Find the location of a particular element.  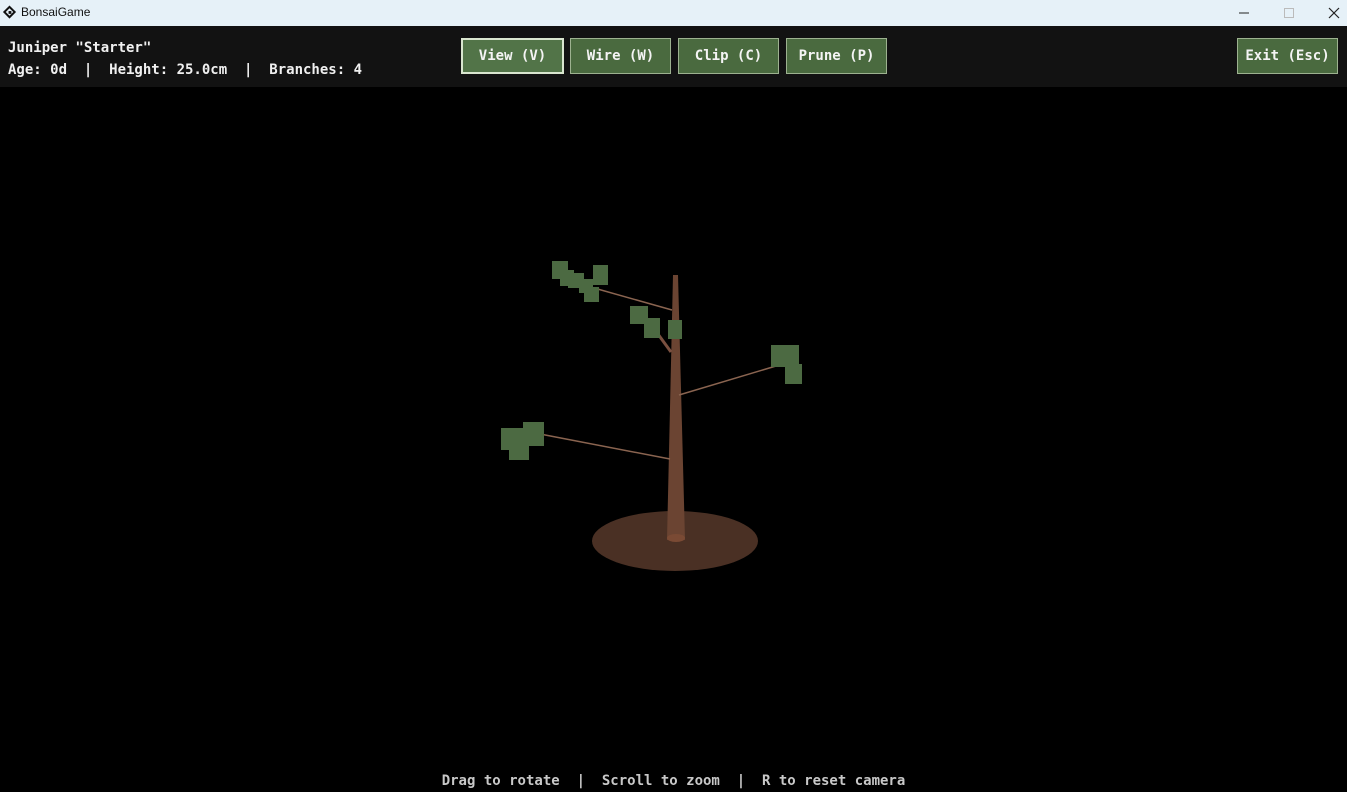

minimize-button is located at coordinates (1244, 13).